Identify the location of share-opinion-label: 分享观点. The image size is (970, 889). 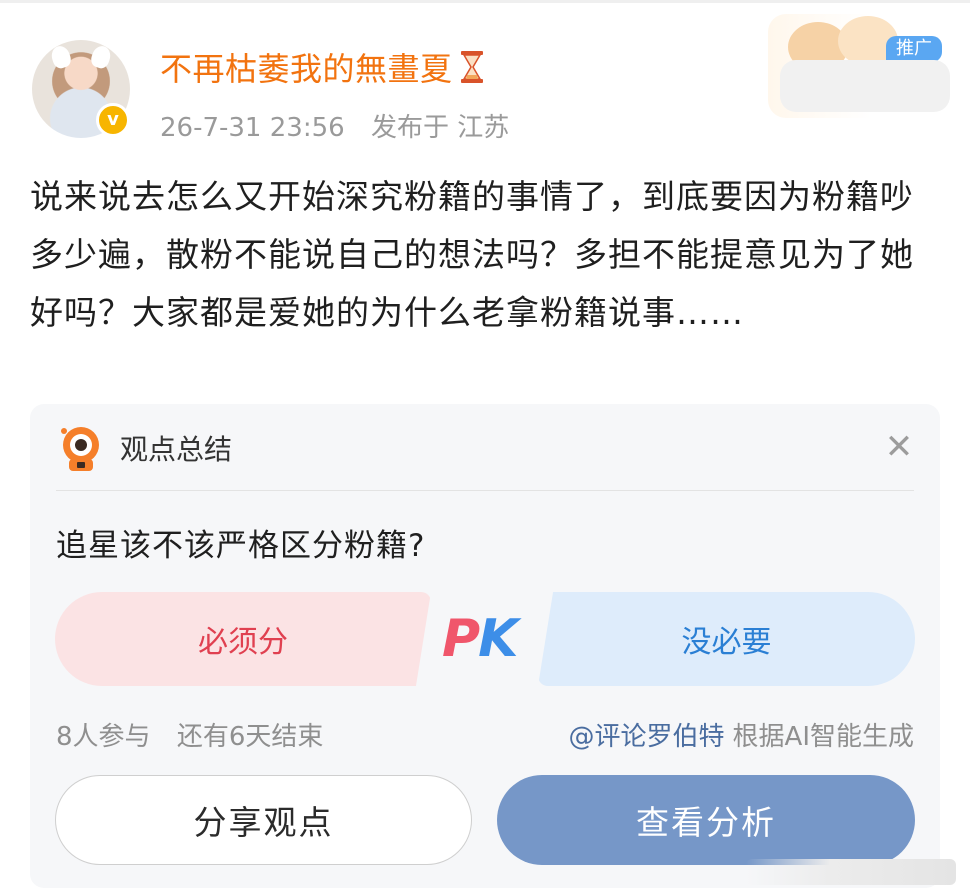
(263, 822).